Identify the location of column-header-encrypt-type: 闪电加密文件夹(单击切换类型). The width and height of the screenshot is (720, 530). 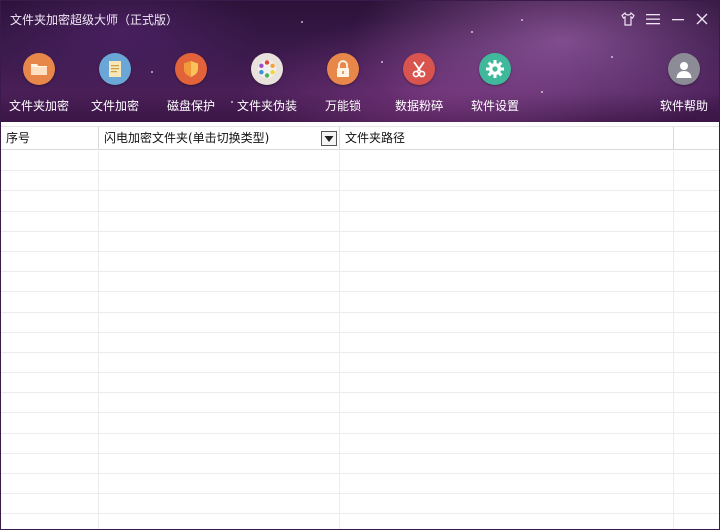
(219, 138).